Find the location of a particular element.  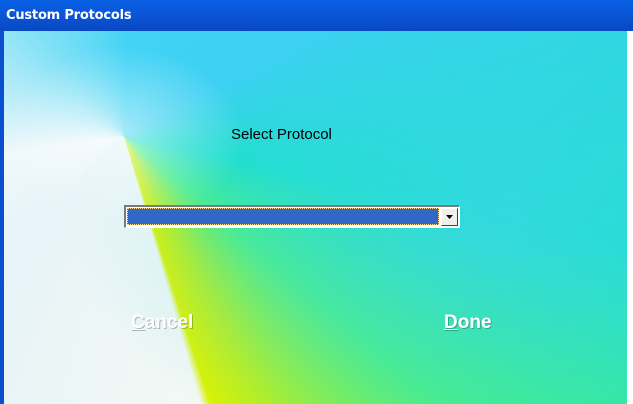

cancel-button: Cancel is located at coordinates (162, 323).